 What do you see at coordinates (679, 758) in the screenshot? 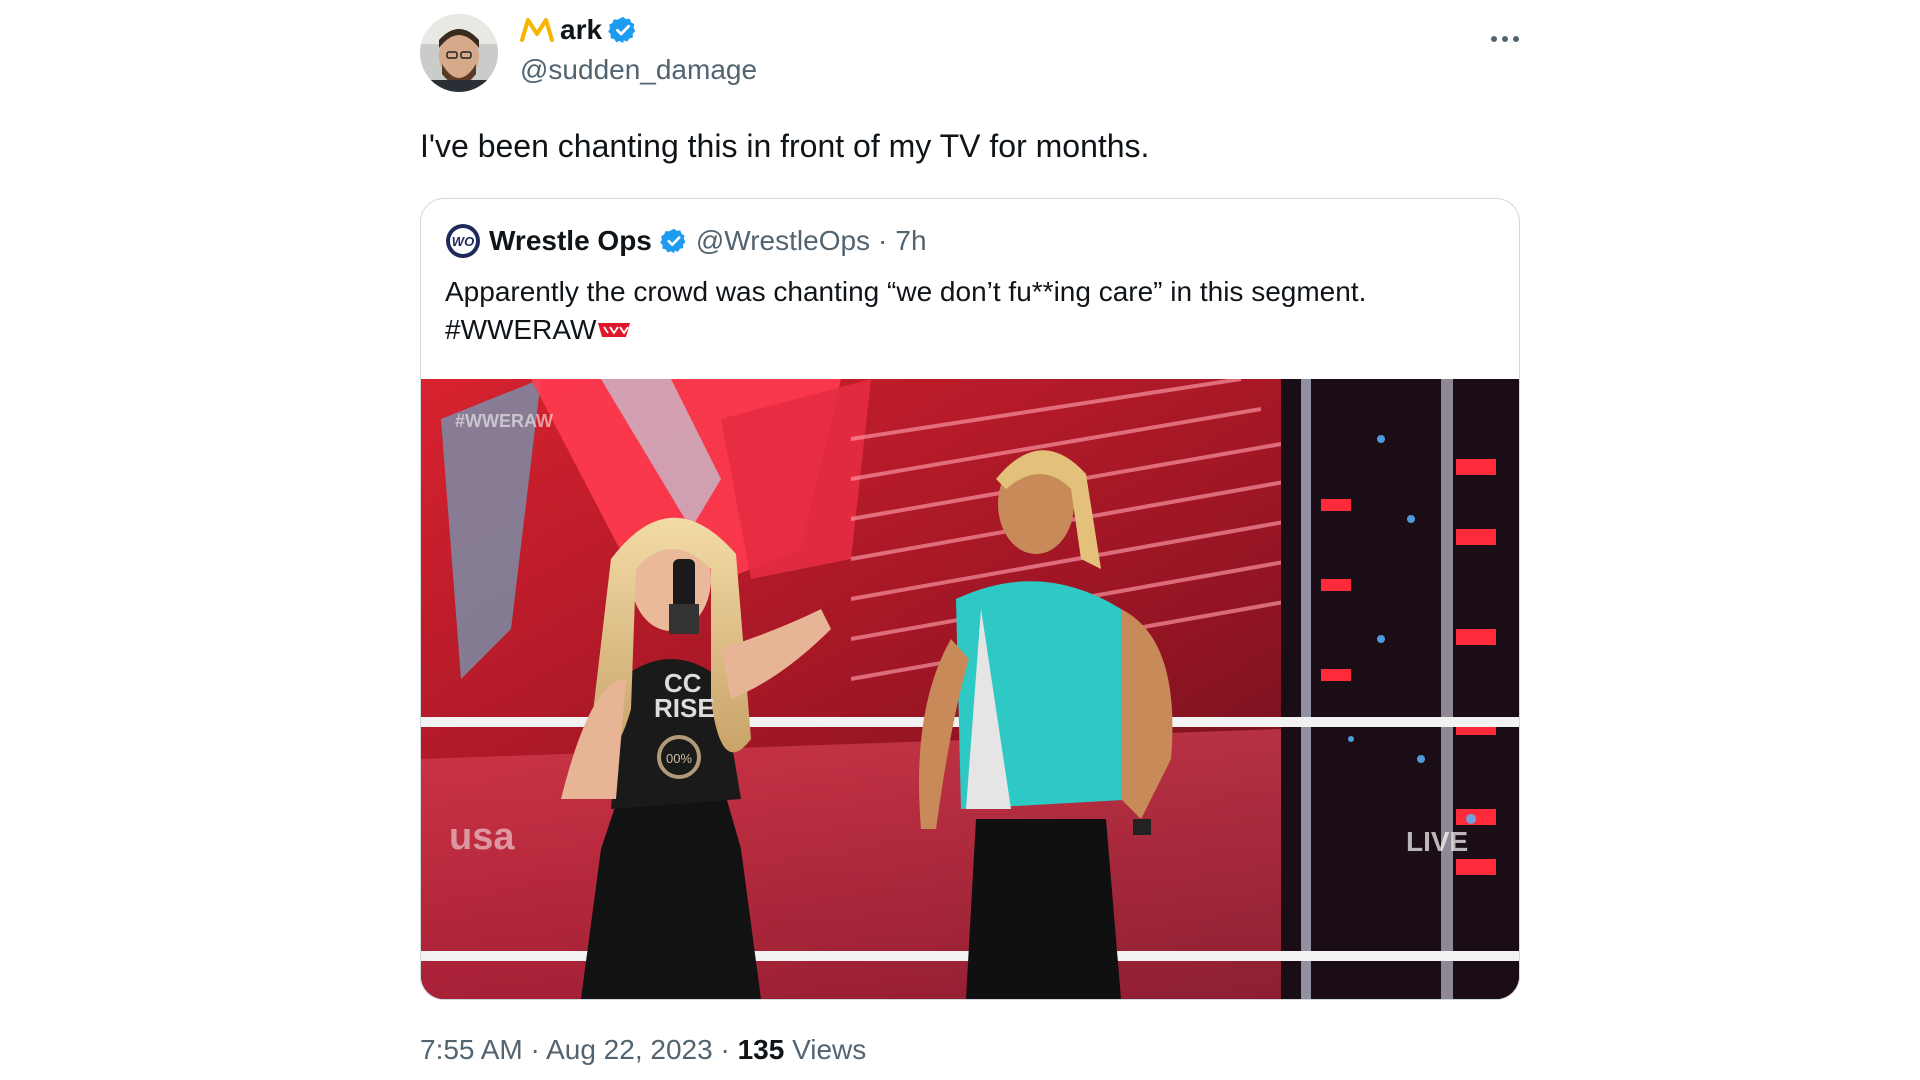
I see `belt-text: 00%` at bounding box center [679, 758].